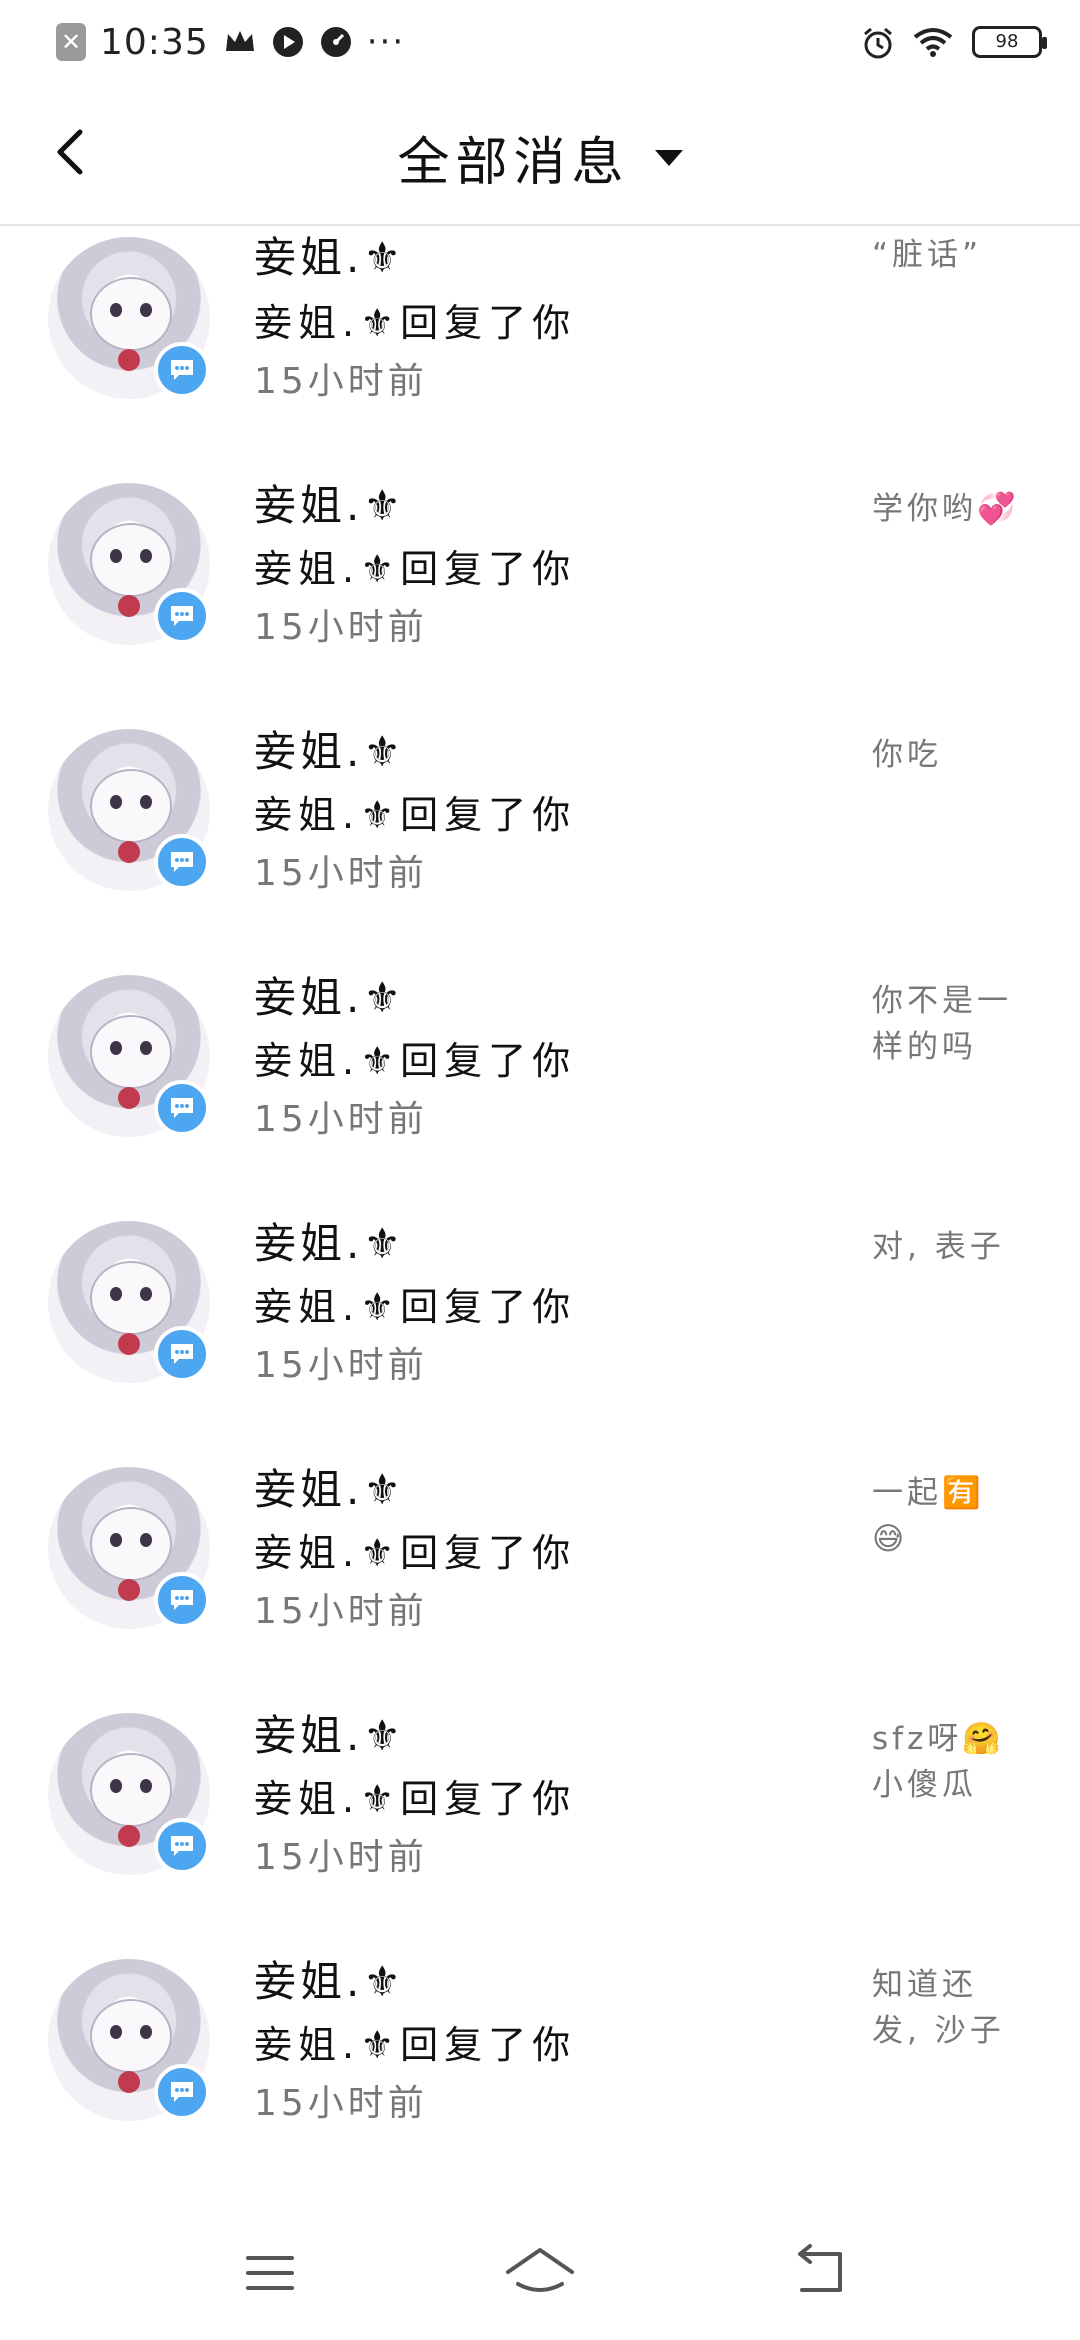 Image resolution: width=1080 pixels, height=2340 pixels. What do you see at coordinates (877, 42) in the screenshot?
I see `alarm-icon` at bounding box center [877, 42].